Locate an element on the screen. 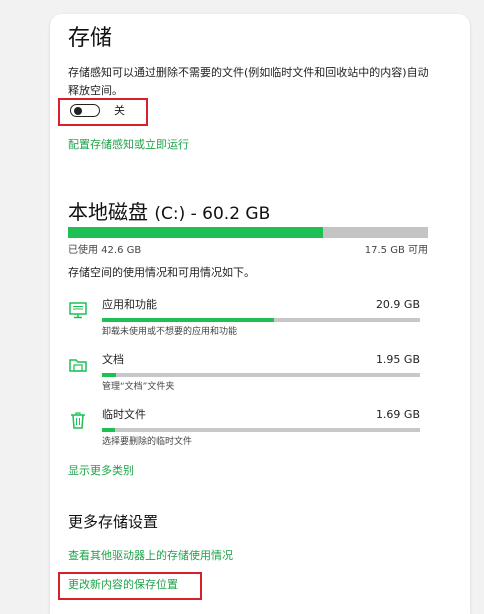 Image resolution: width=484 pixels, height=614 pixels. local-disk-heading: 本地磁盘 (C:) - 60.2 GB is located at coordinates (169, 210).